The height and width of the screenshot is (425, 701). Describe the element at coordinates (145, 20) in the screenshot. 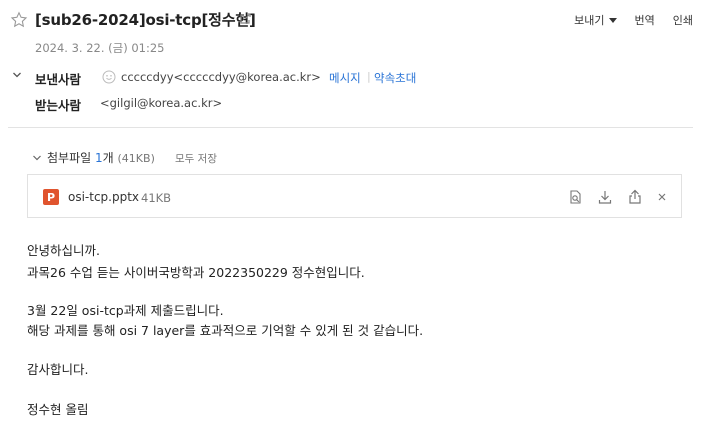

I see `mail-subject: [sub26-2024]osi-tcp[정수현]` at that location.